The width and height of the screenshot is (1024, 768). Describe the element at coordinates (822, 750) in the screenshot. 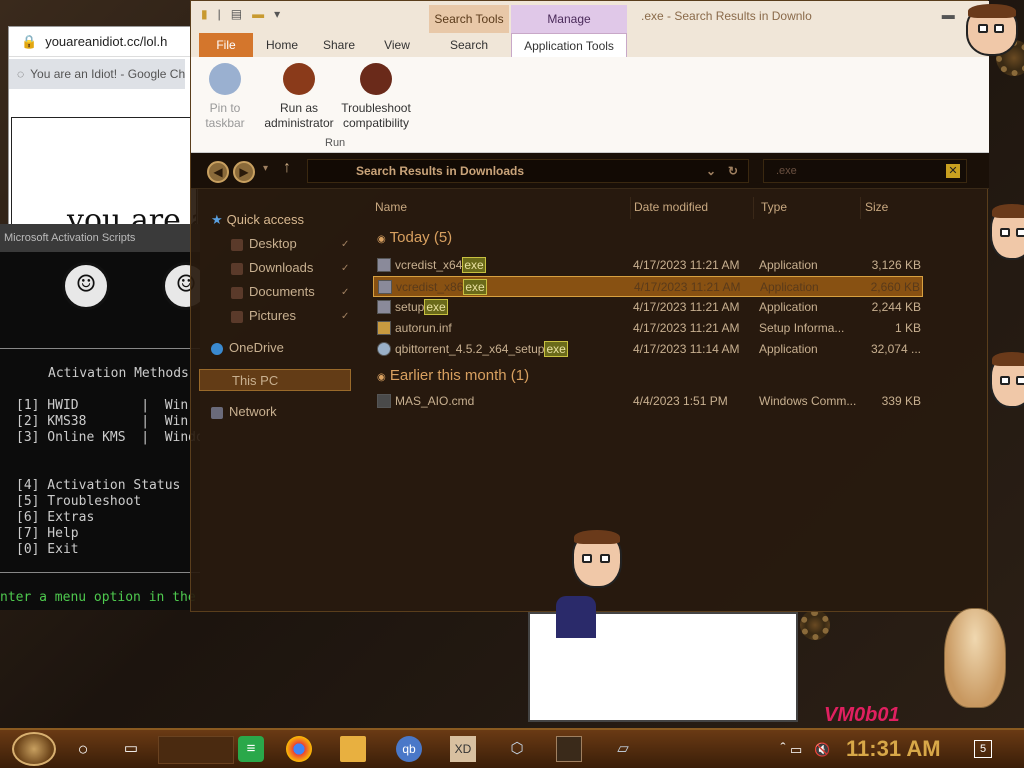

I see `volume-muted-icon: 🔇` at that location.